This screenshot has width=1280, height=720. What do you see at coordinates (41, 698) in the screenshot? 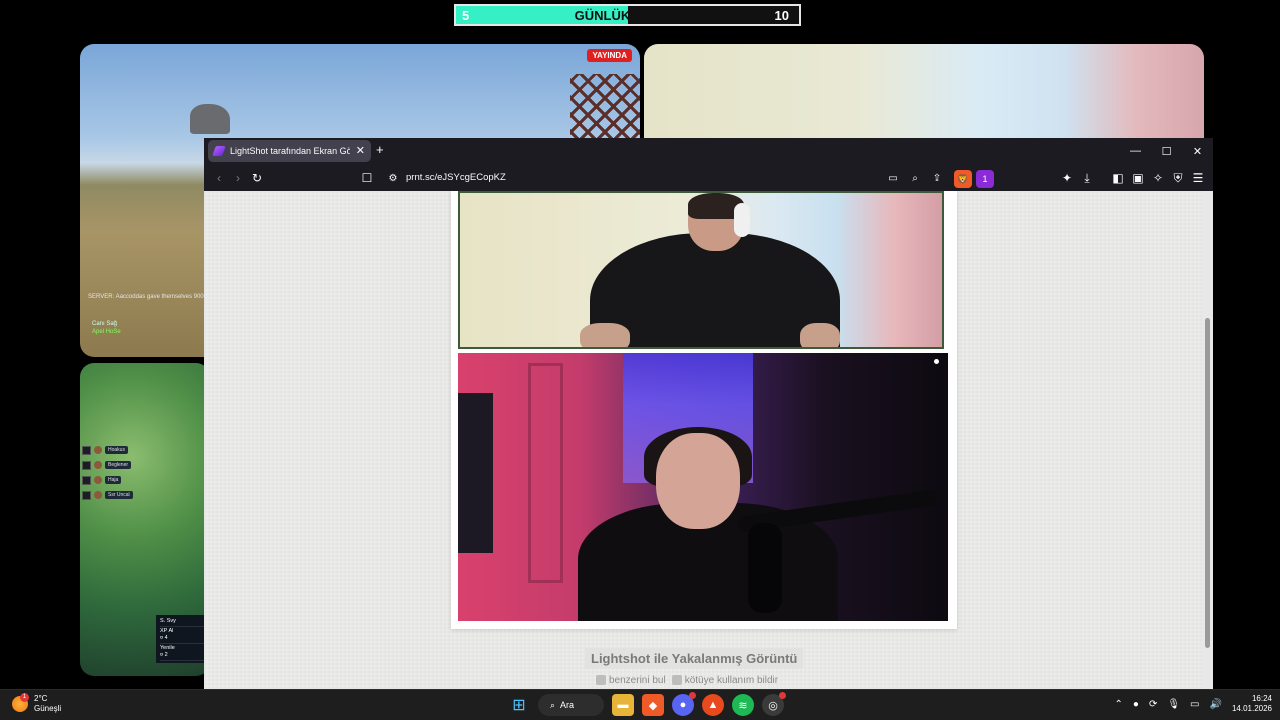
I see `weather-temp: 2°C` at bounding box center [41, 698].